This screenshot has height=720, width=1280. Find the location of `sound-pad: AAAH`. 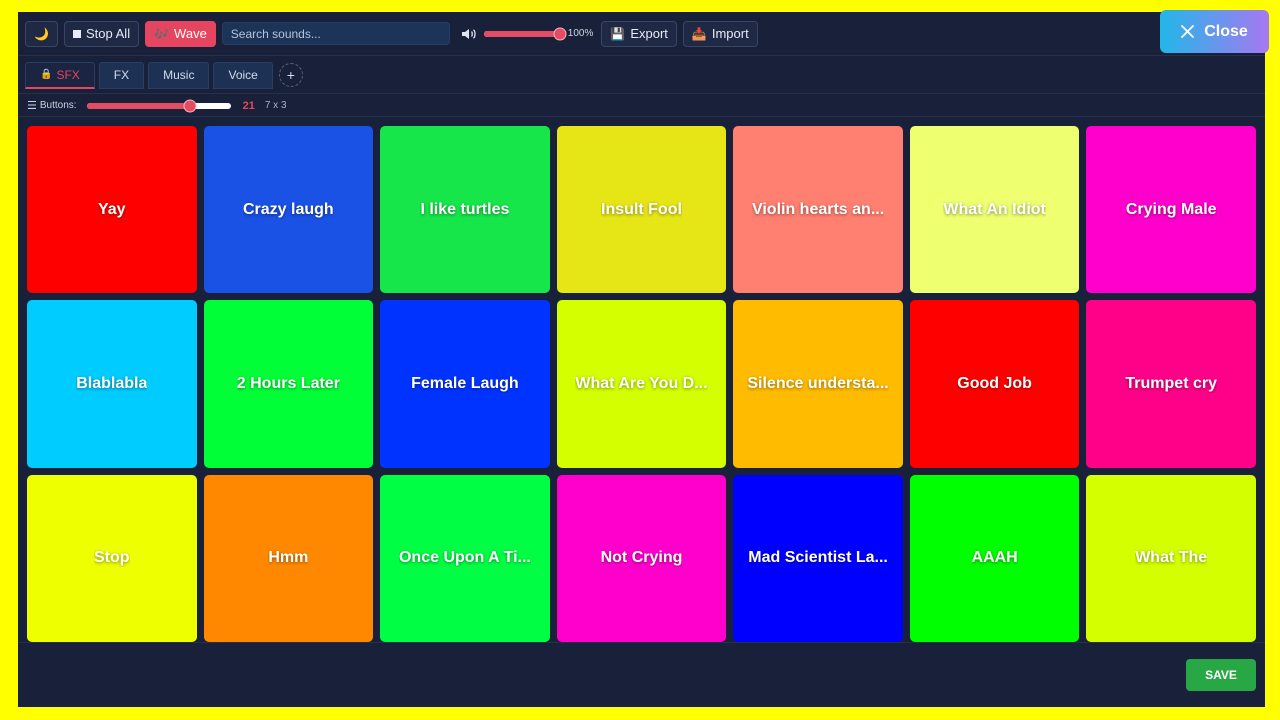

sound-pad: AAAH is located at coordinates (994, 558).